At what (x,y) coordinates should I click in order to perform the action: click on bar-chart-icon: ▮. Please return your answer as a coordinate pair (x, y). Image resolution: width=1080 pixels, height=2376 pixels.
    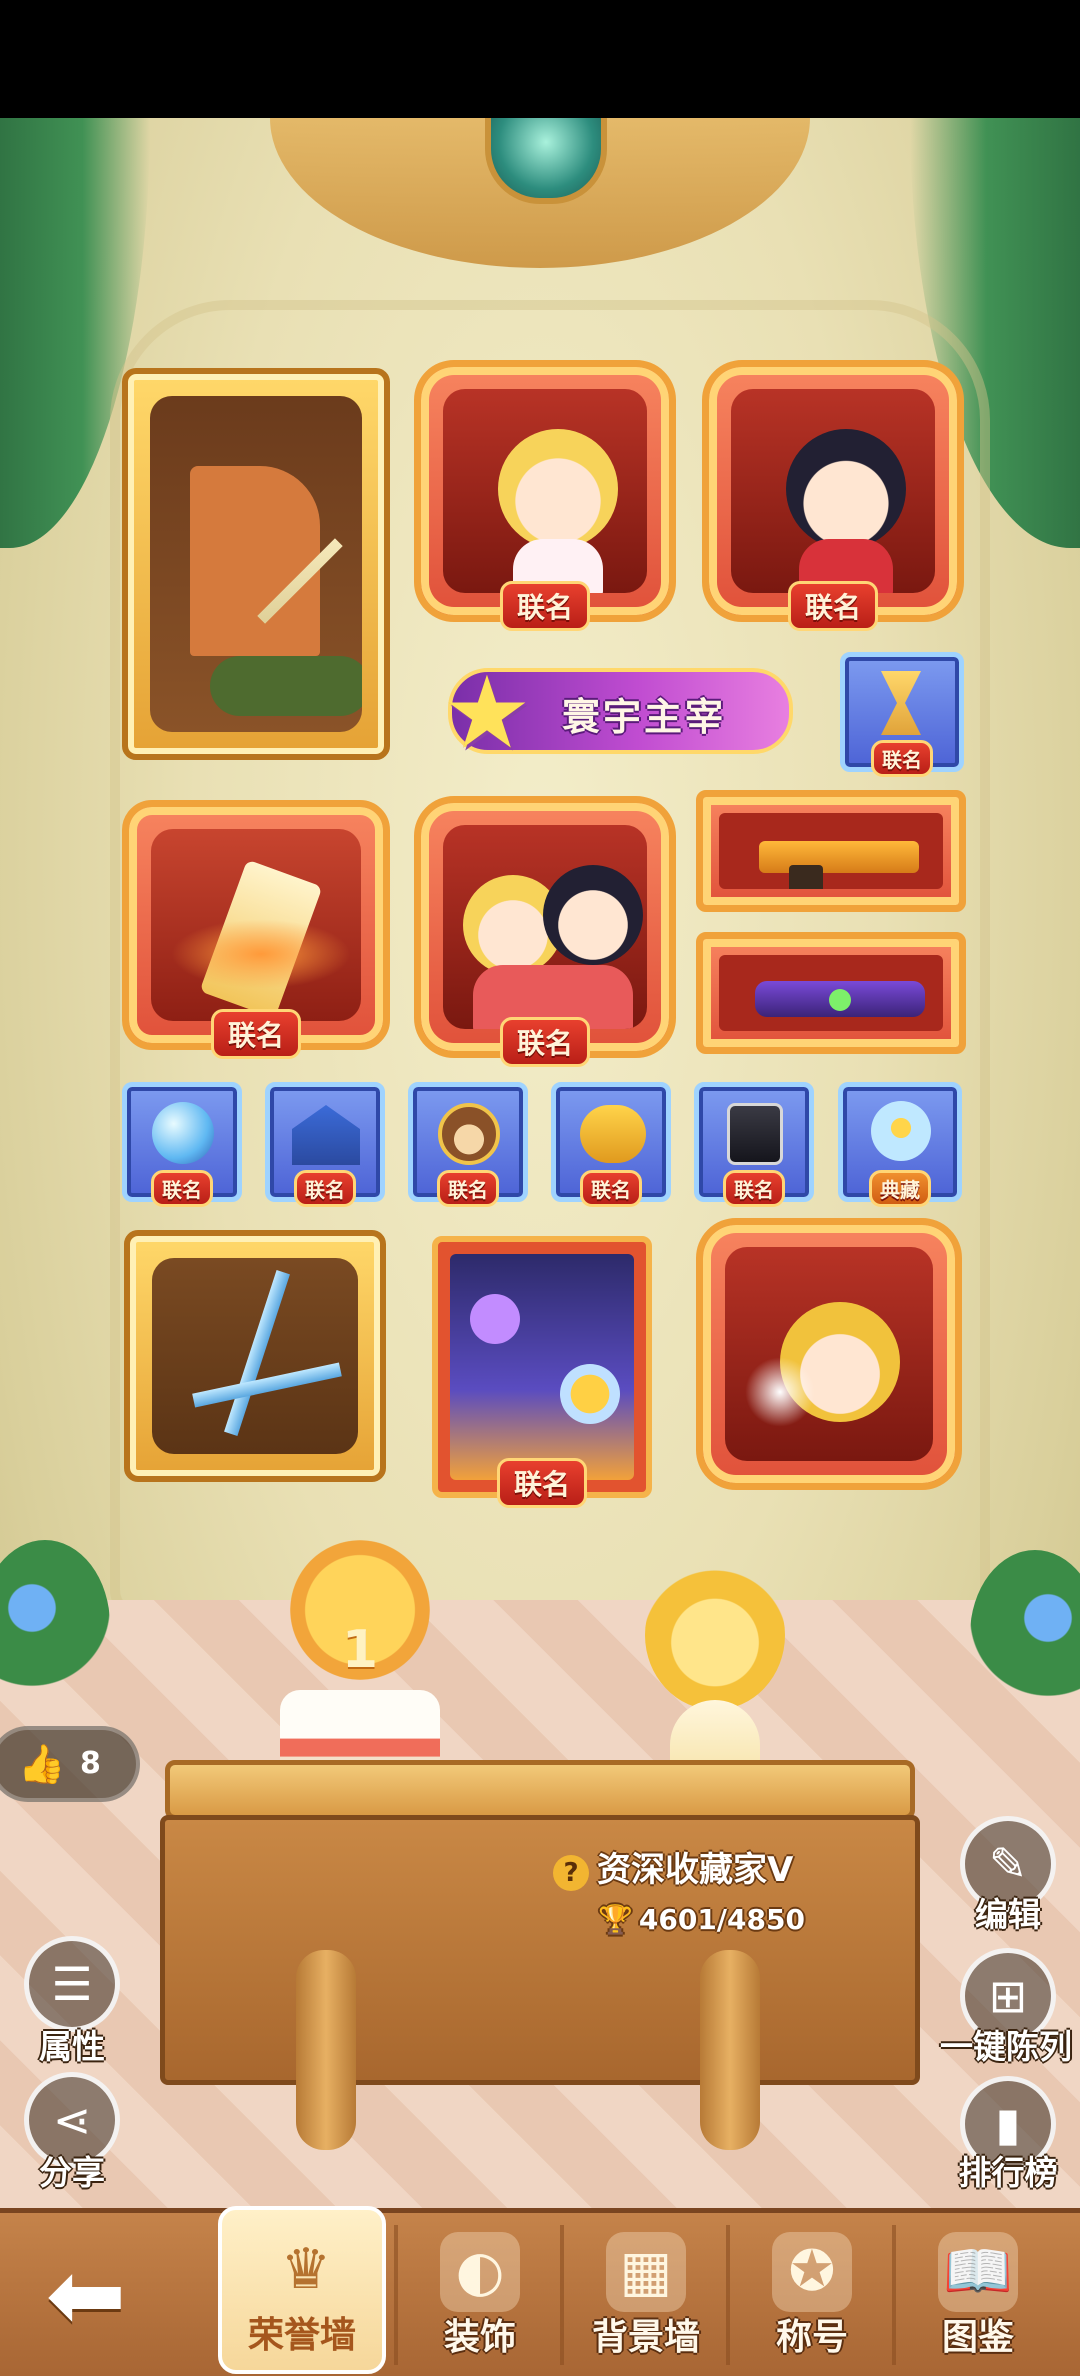
    Looking at the image, I should click on (1008, 2124).